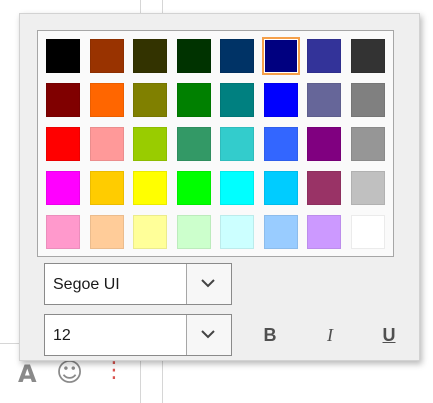  What do you see at coordinates (389, 335) in the screenshot?
I see `underline-button: U` at bounding box center [389, 335].